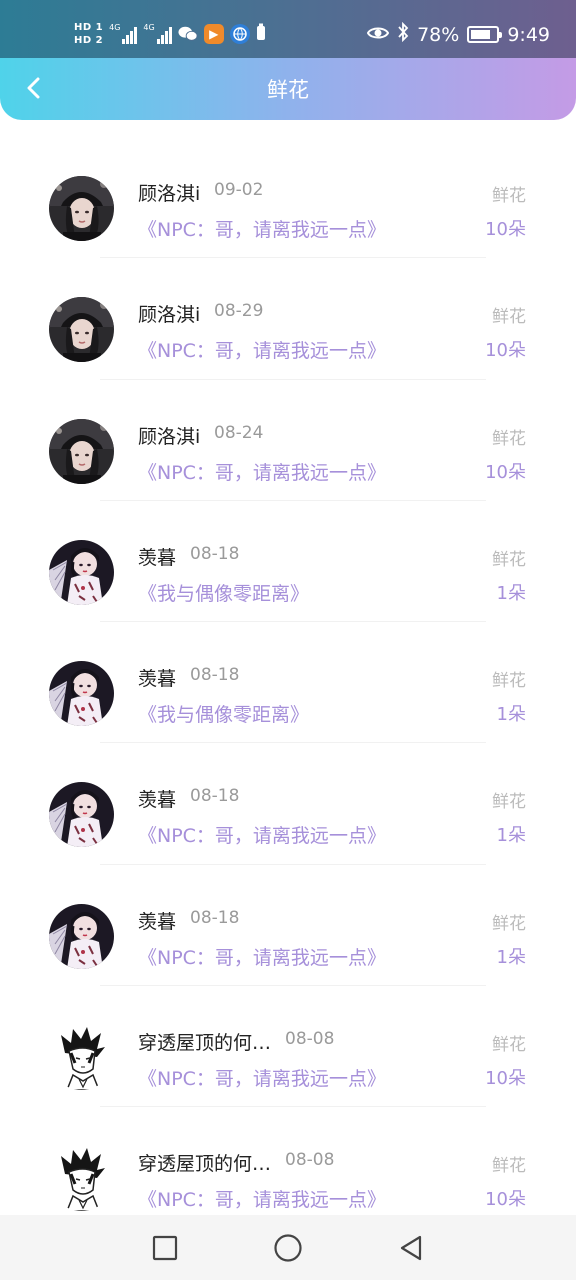 The width and height of the screenshot is (576, 1280). What do you see at coordinates (288, 319) in the screenshot?
I see `record-row: 顾洛淇i 08-29 《NPC：哥，请离我远一点》 鲜花 10朵` at bounding box center [288, 319].